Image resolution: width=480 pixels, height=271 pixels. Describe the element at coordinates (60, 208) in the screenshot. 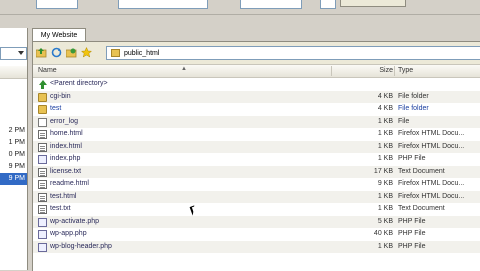

I see `file-name: test.txt` at that location.